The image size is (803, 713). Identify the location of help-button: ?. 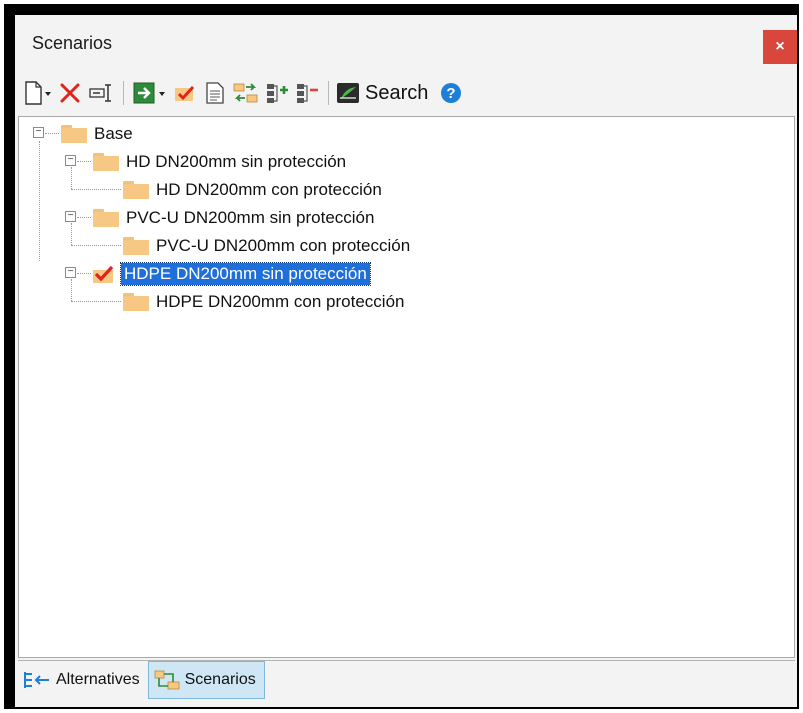
(451, 93).